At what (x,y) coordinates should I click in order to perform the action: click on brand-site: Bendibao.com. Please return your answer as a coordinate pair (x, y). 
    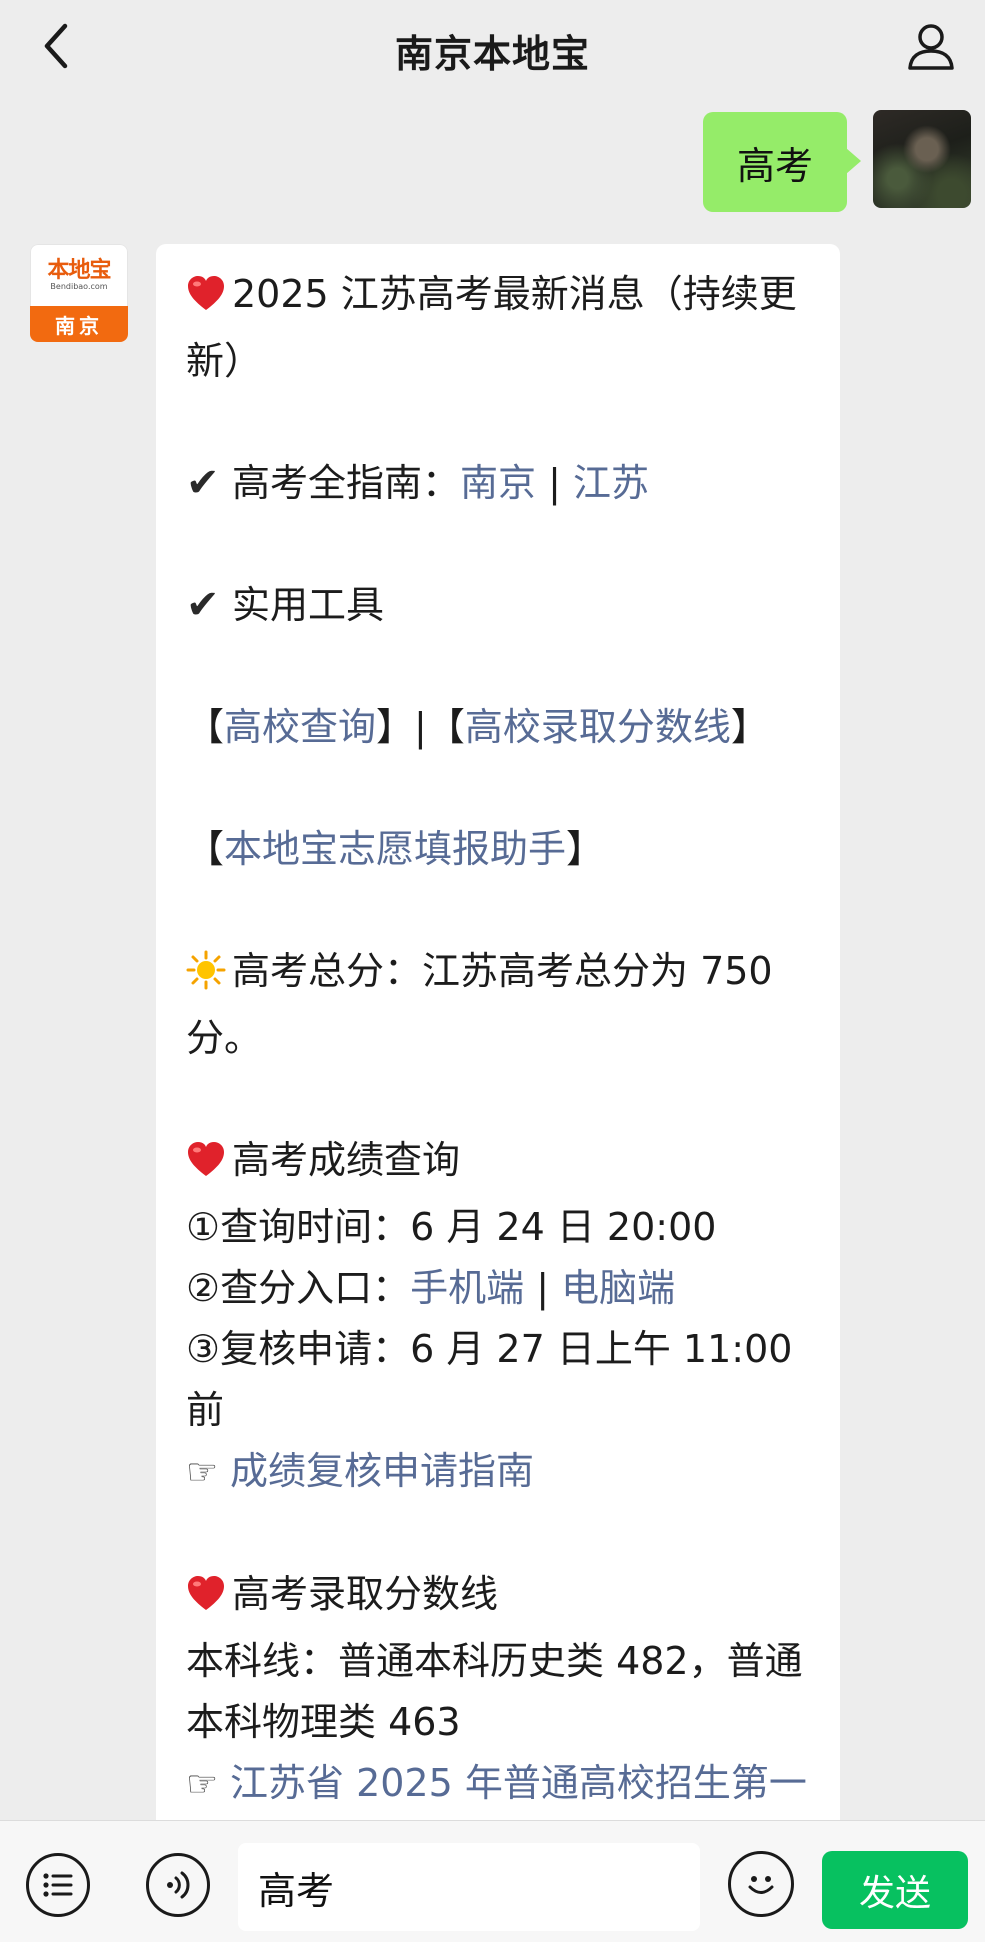
    Looking at the image, I should click on (79, 286).